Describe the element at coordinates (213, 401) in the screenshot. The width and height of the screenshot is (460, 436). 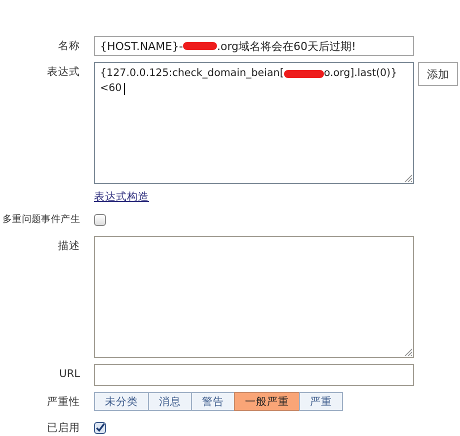
I see `severity-option: 警告` at that location.